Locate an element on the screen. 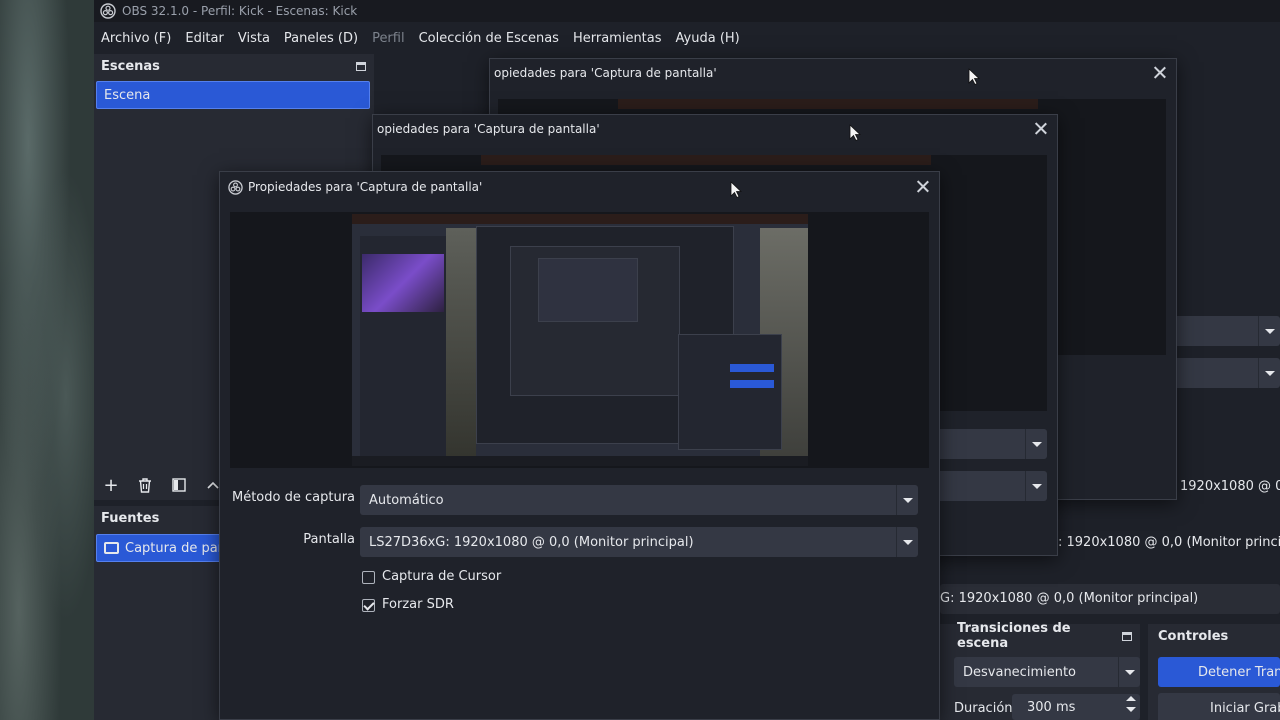 This screenshot has width=1280, height=720. desktop-wallpaper is located at coordinates (47, 360).